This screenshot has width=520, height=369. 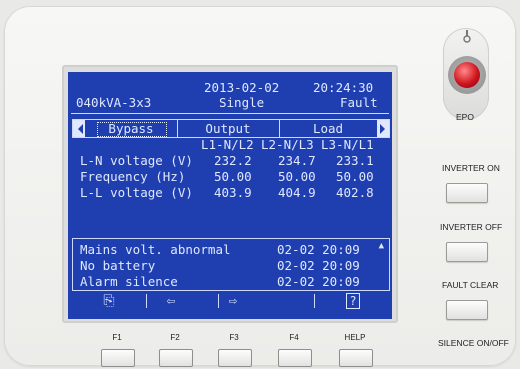 I want to click on header-status: Fault, so click(x=359, y=102).